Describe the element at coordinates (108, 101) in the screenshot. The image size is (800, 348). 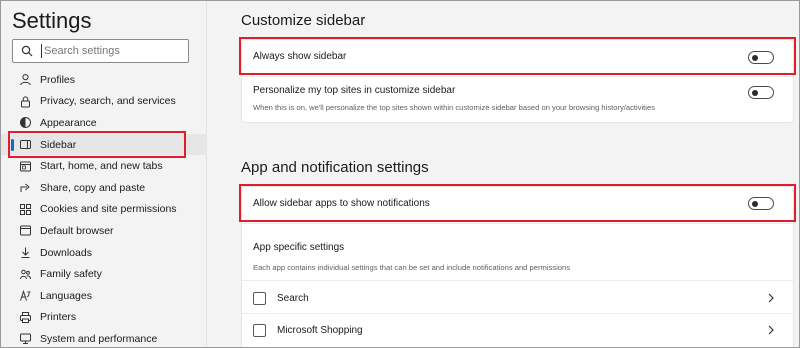
I see `sidebar-item-label: Privacy, search, and services` at that location.